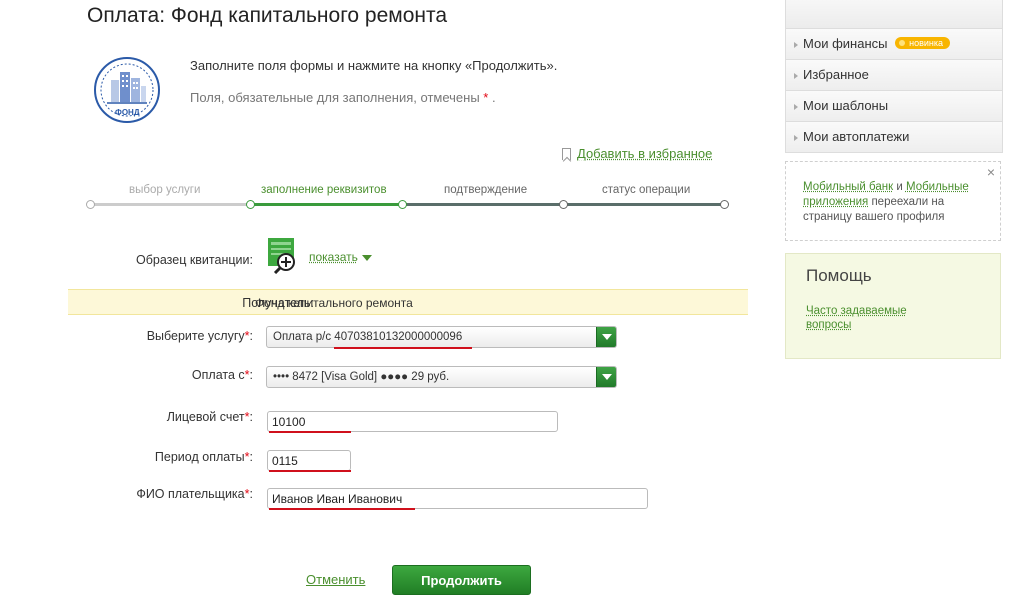  What do you see at coordinates (165, 190) in the screenshot?
I see `step-select-service: выбор услуги` at bounding box center [165, 190].